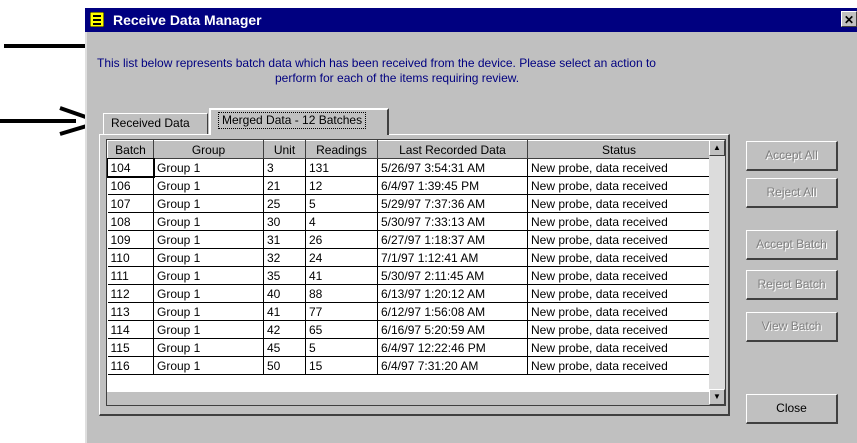 The image size is (857, 443). What do you see at coordinates (452, 203) in the screenshot?
I see `table-cell: 5/29/97 7:37:36 AM` at bounding box center [452, 203].